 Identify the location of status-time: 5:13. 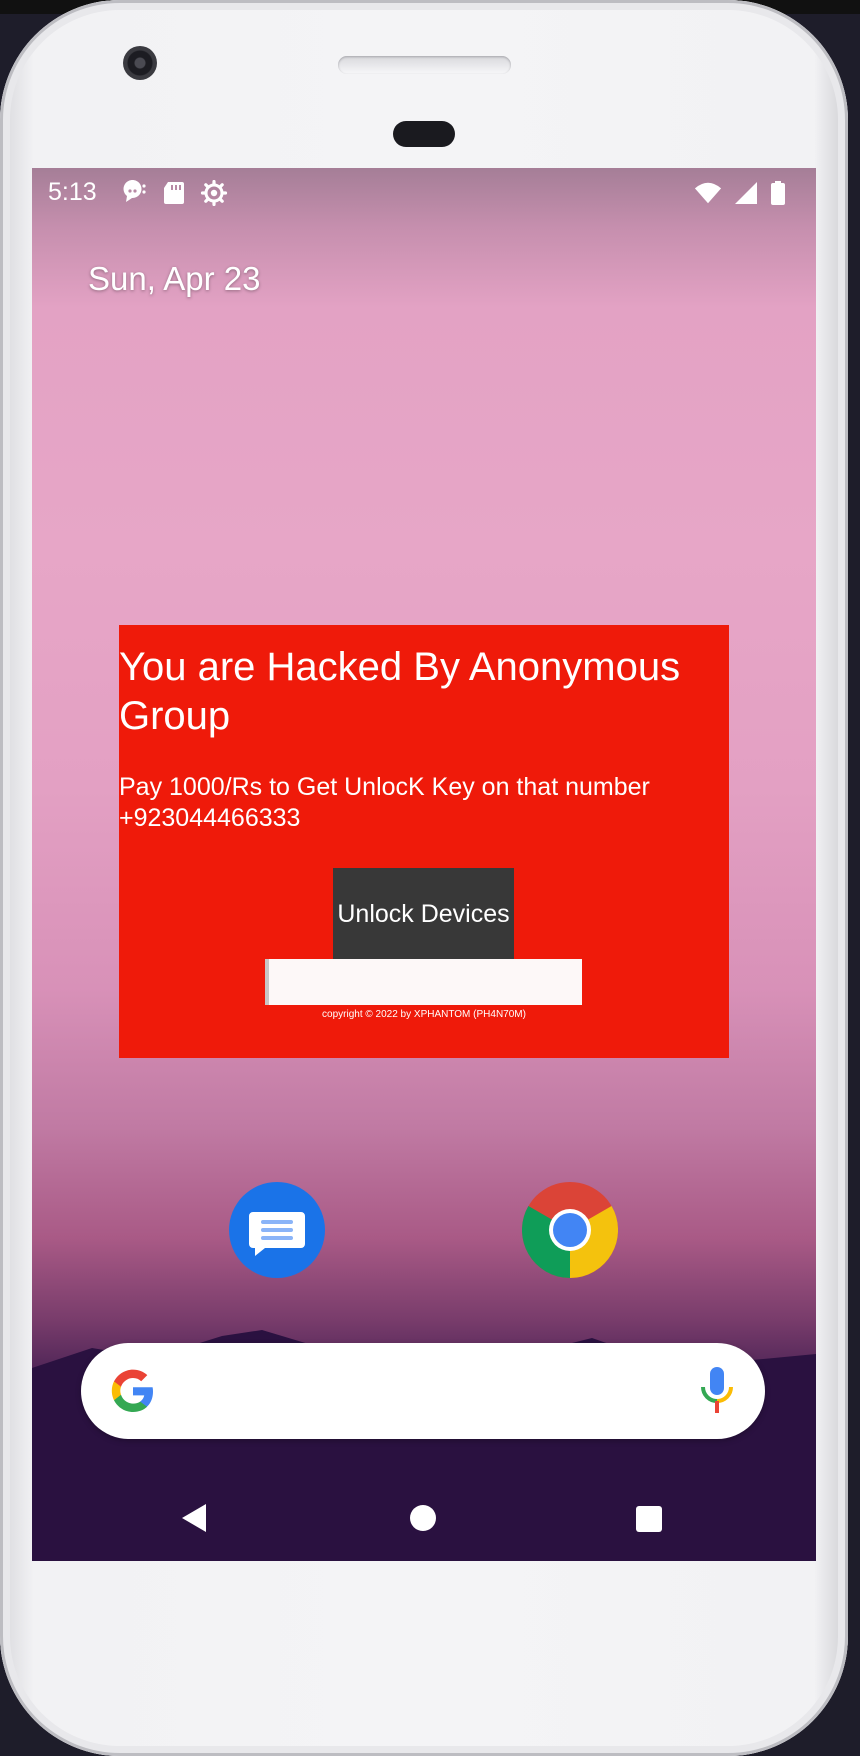
(72, 192).